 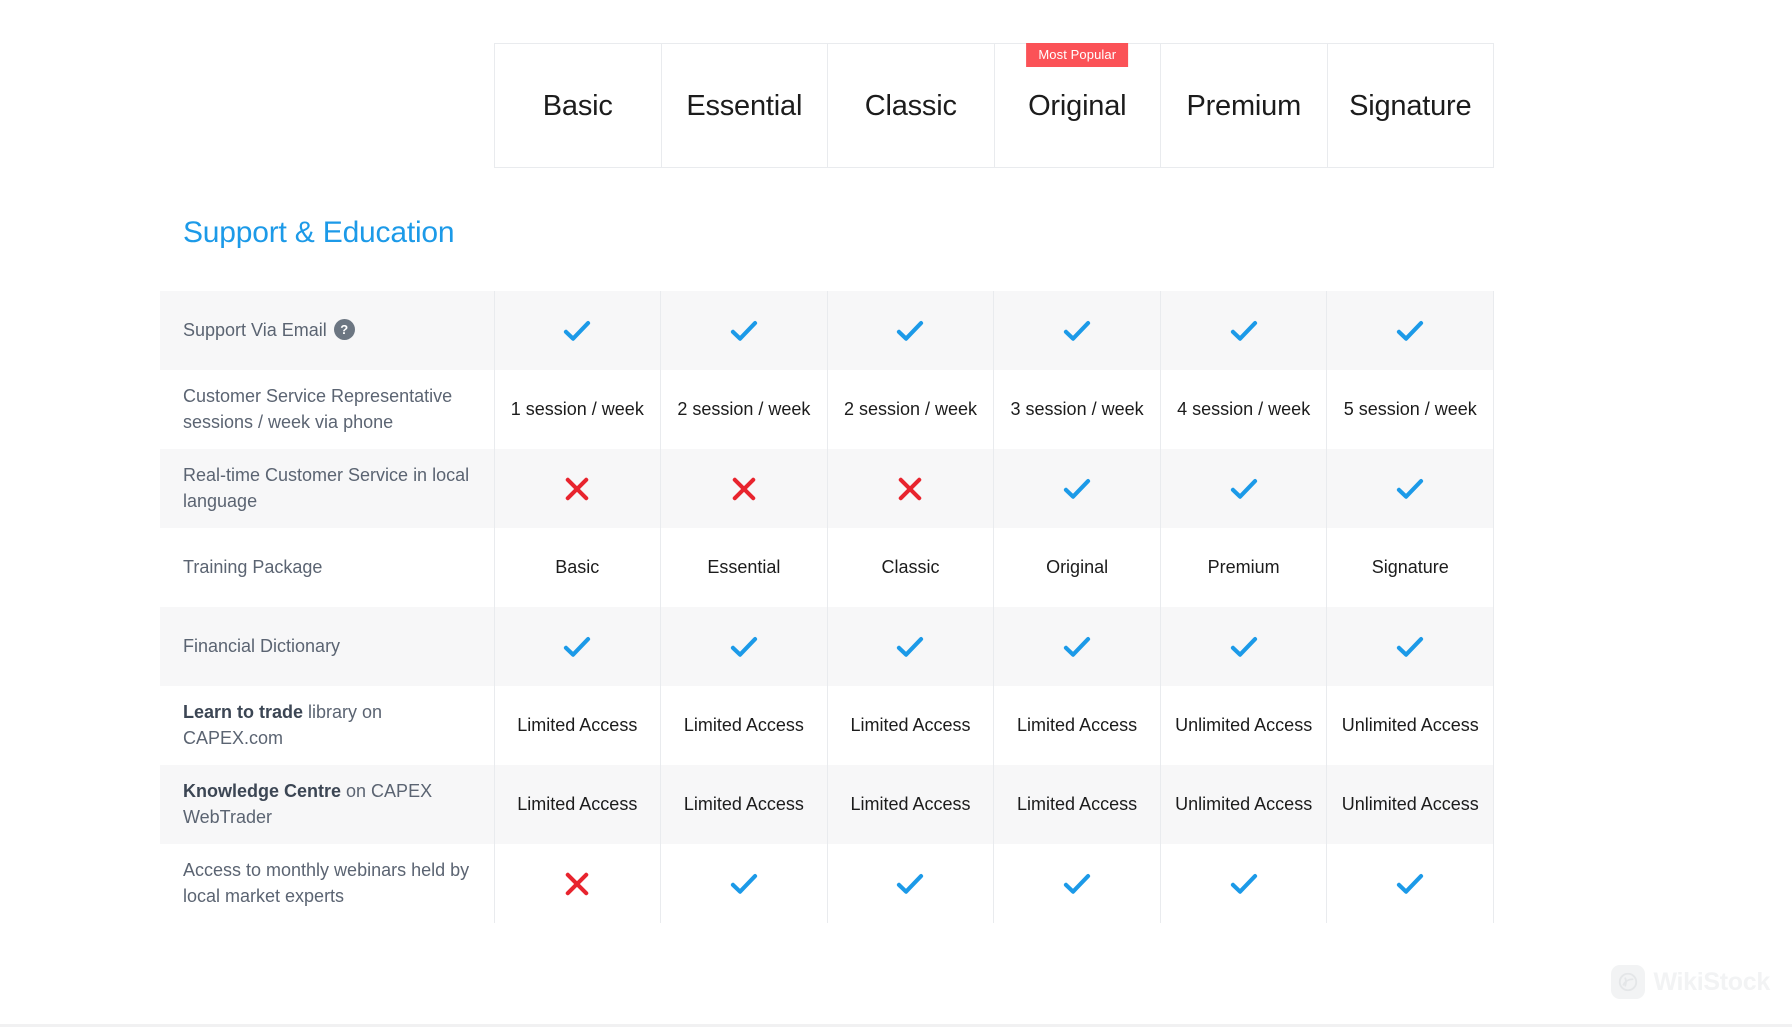 What do you see at coordinates (344, 330) in the screenshot?
I see `help-question-icon: ?` at bounding box center [344, 330].